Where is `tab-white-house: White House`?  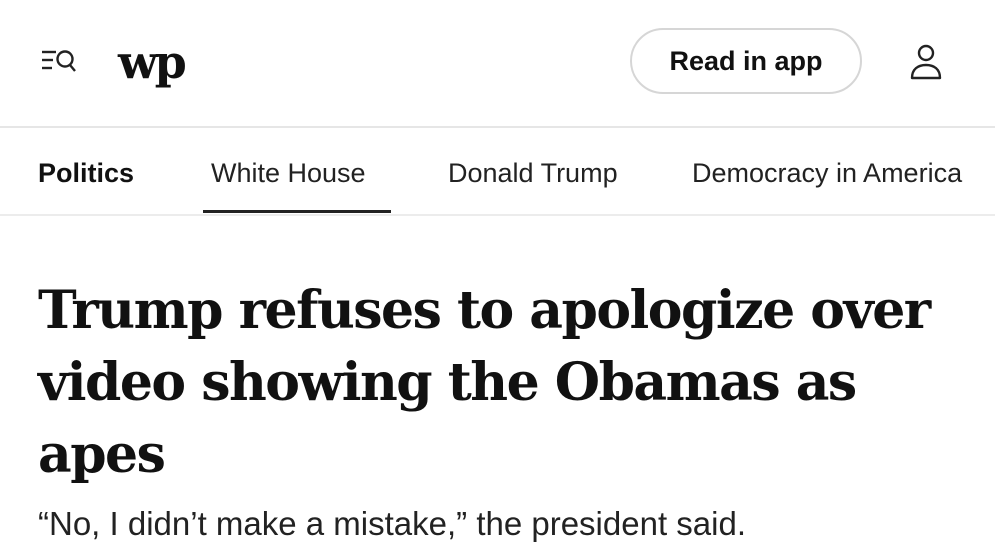 tab-white-house: White House is located at coordinates (288, 173).